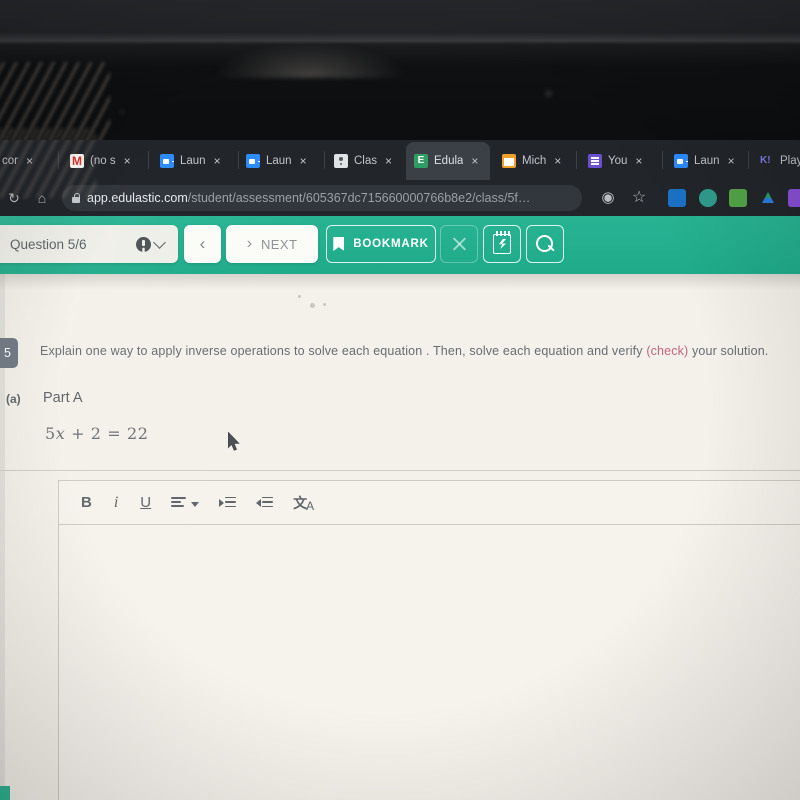  I want to click on browser-tab: cor ×, so click(27, 161).